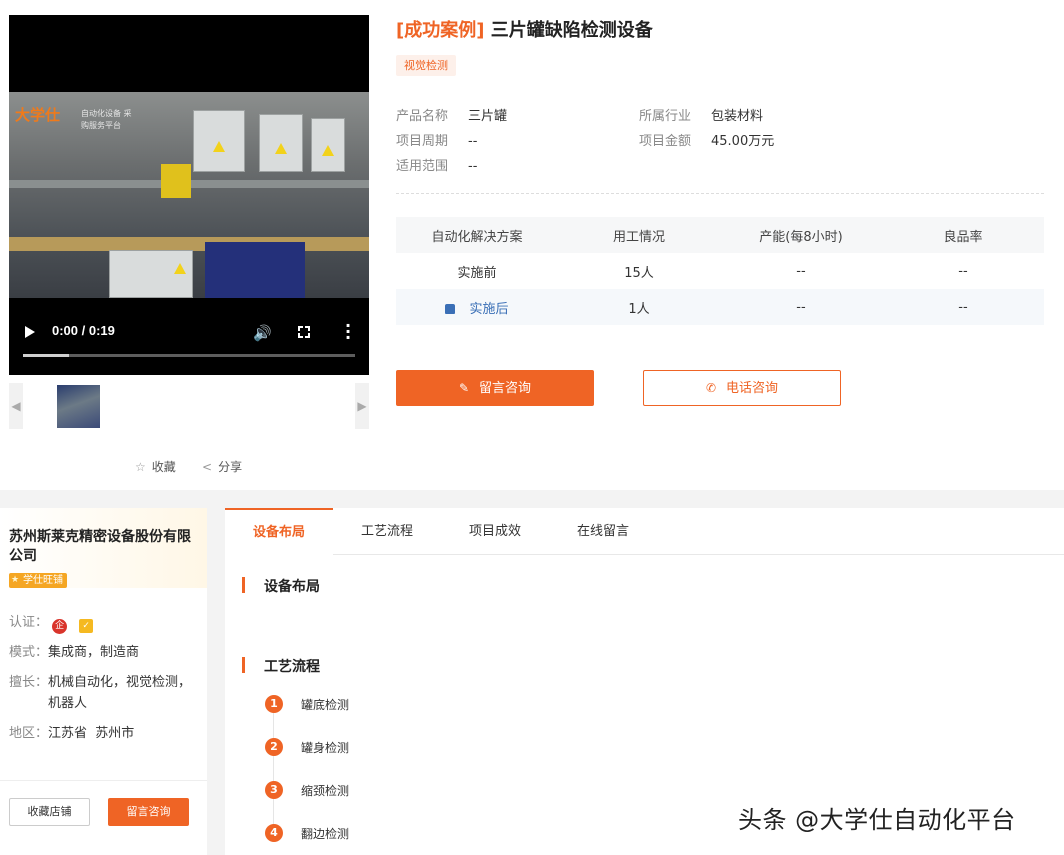 The width and height of the screenshot is (1064, 855). What do you see at coordinates (488, 116) in the screenshot?
I see `meta-value: 三片罐` at bounding box center [488, 116].